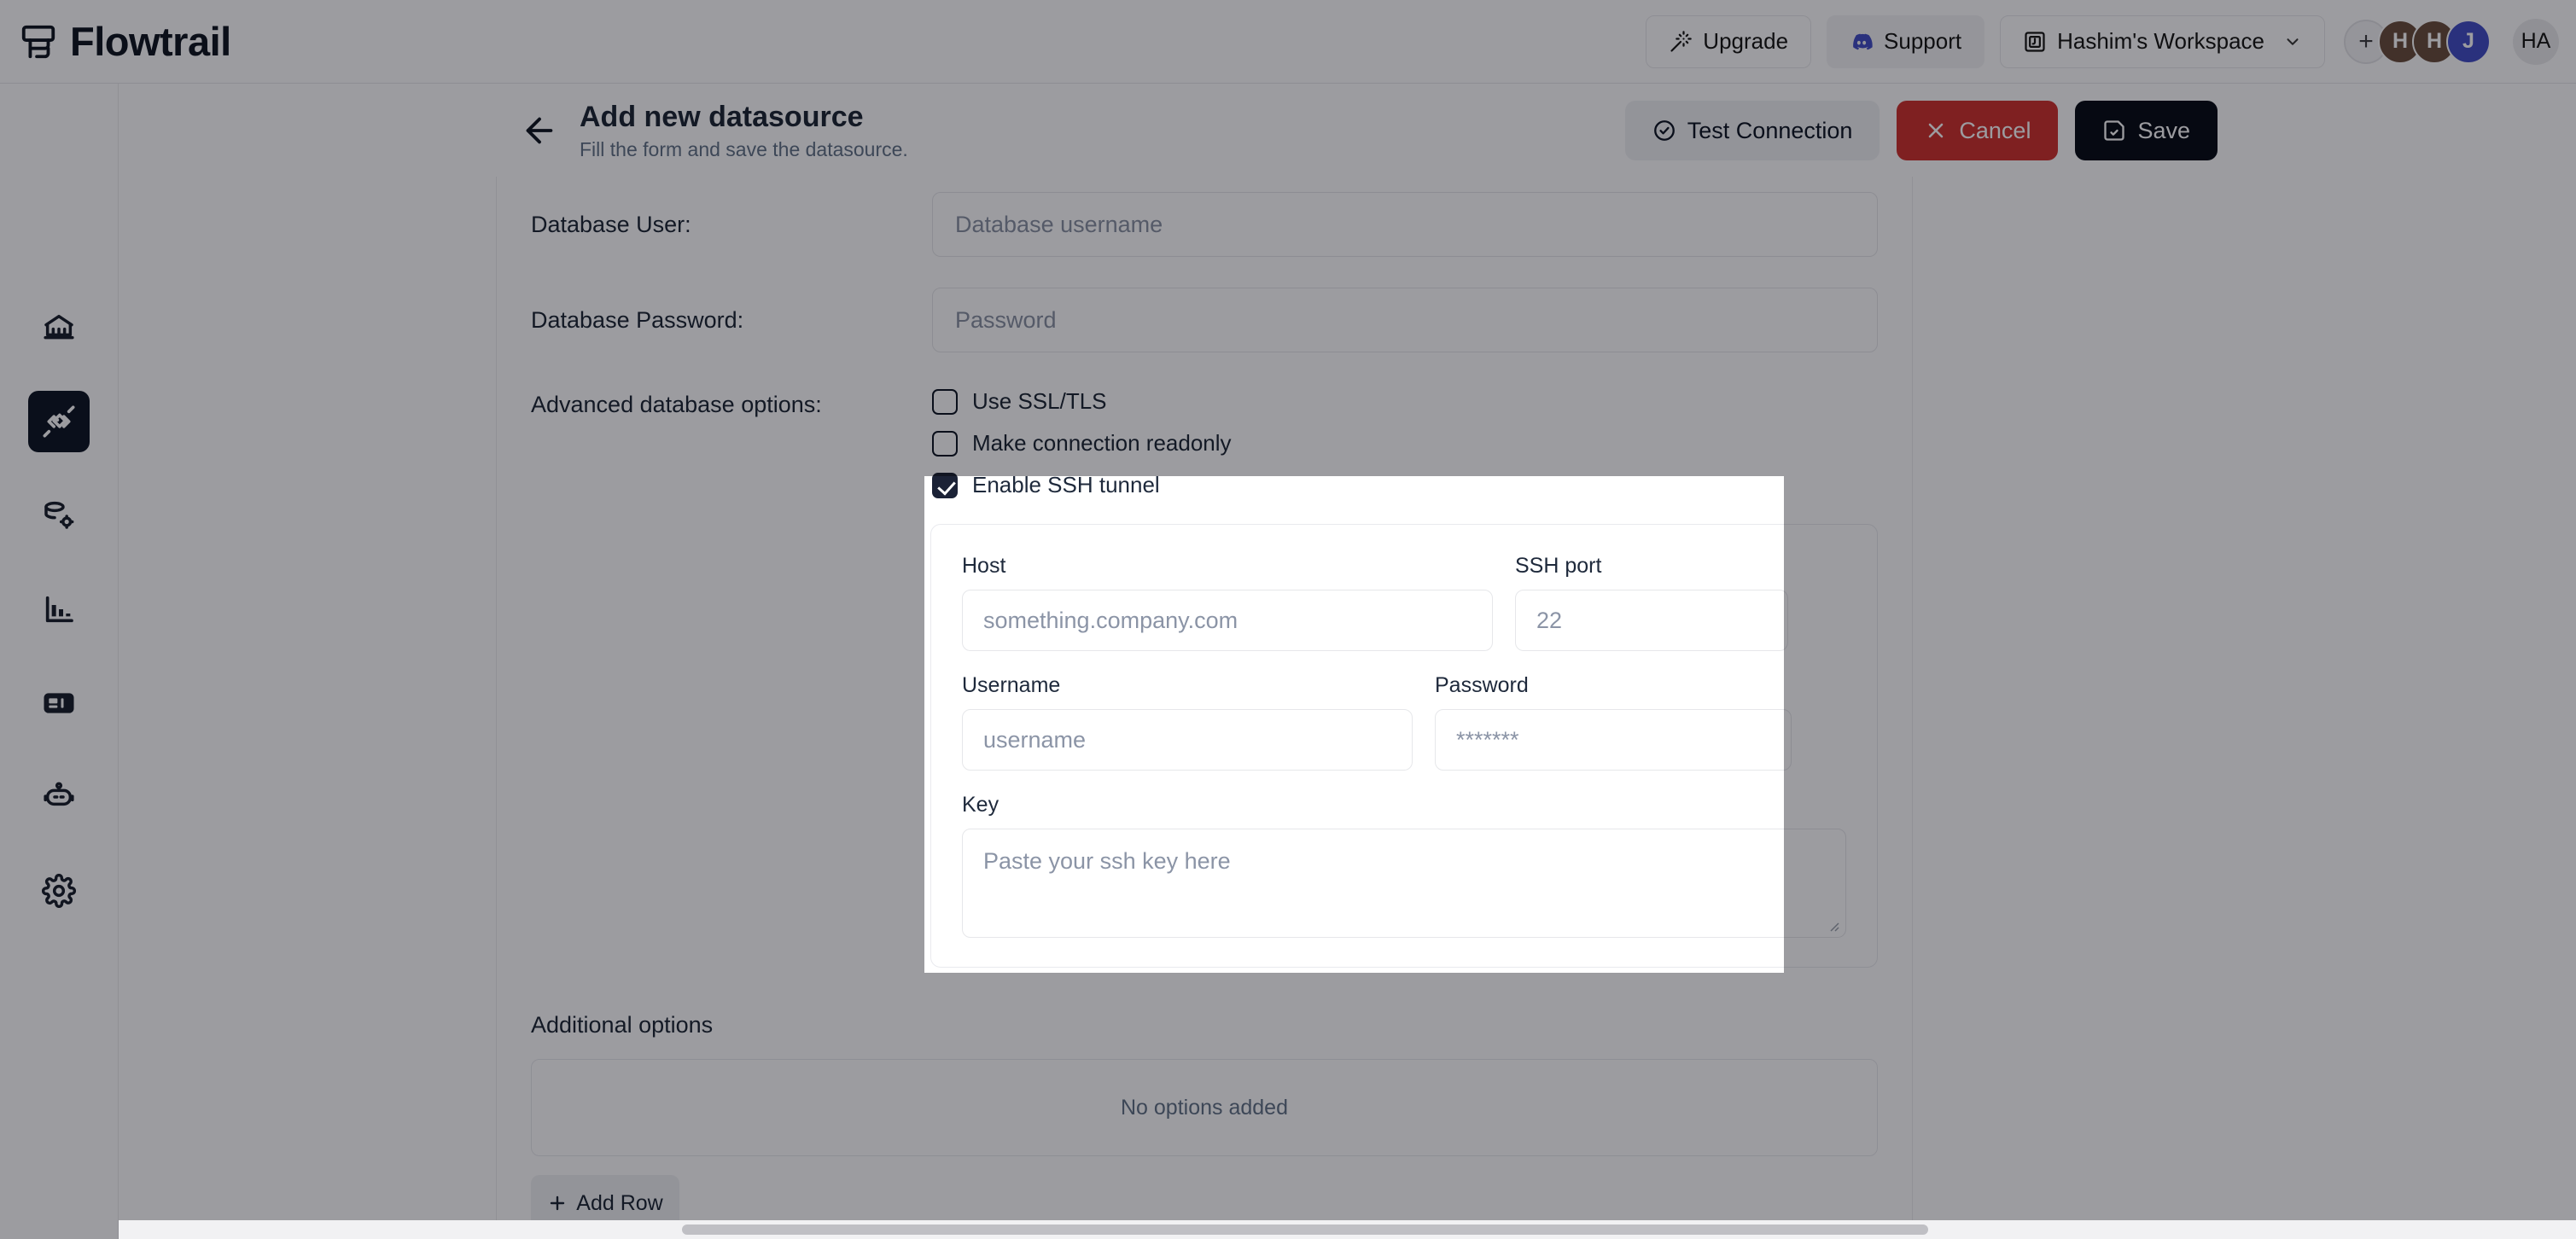  What do you see at coordinates (59, 661) in the screenshot?
I see `sidebar` at bounding box center [59, 661].